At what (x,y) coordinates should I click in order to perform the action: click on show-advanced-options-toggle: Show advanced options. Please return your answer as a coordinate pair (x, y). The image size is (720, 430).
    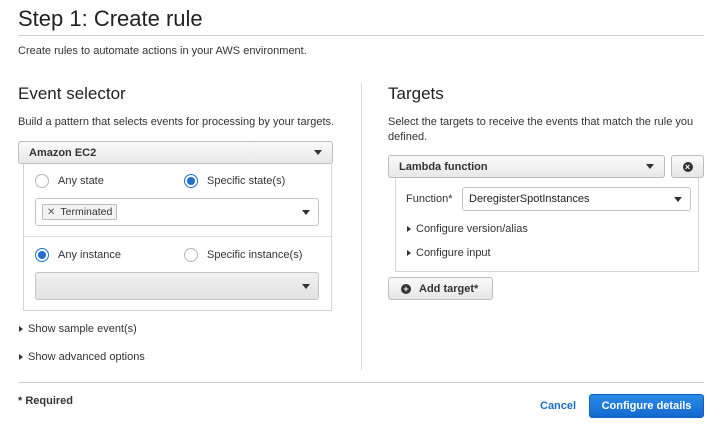
    Looking at the image, I should click on (82, 357).